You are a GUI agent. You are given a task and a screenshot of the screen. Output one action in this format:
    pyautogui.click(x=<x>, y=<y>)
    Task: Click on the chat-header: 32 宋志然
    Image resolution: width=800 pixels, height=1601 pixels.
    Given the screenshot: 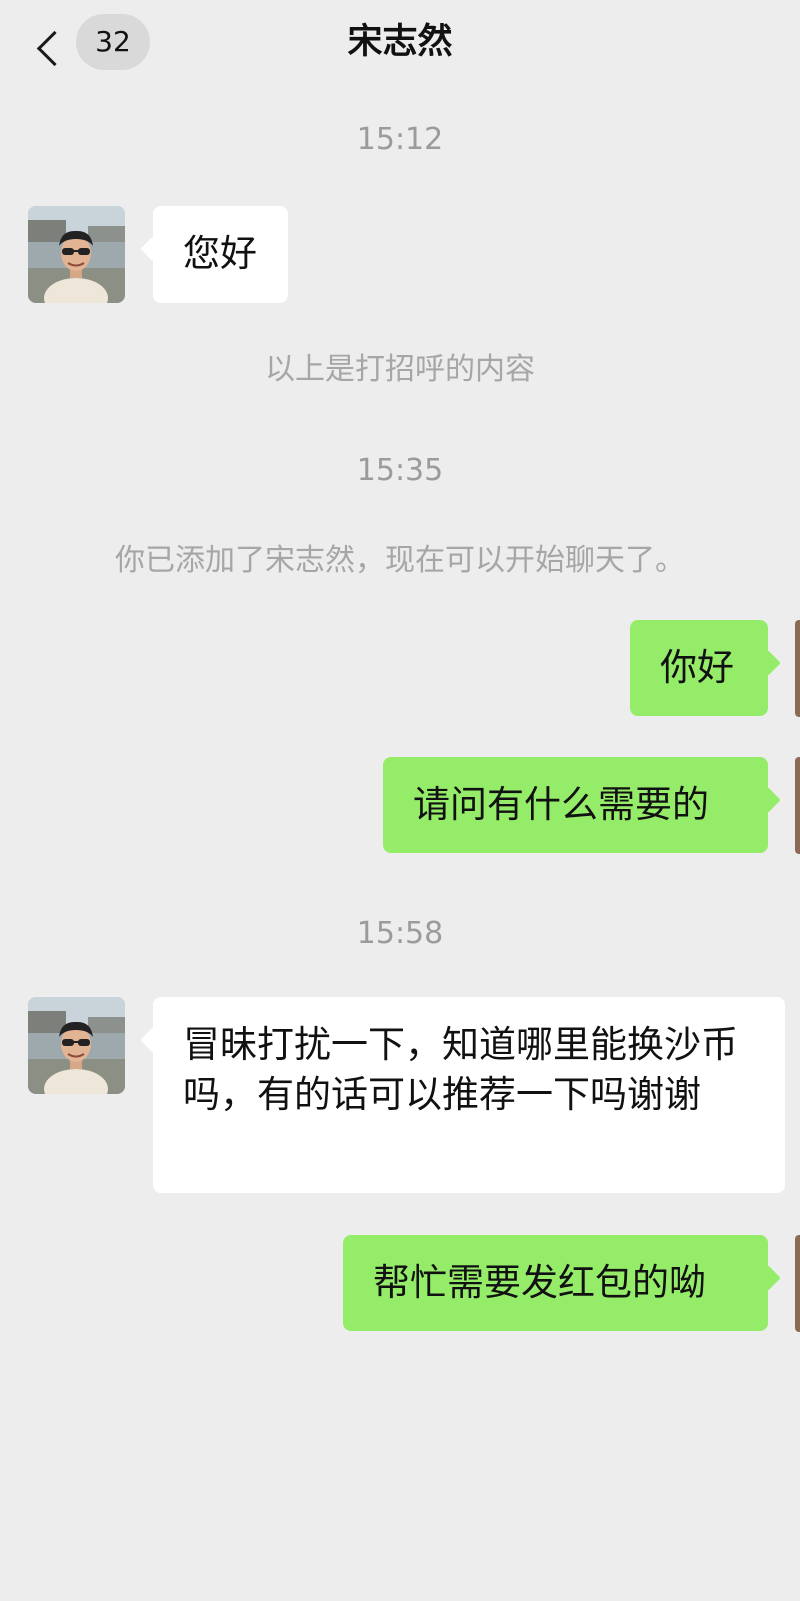 What is the action you would take?
    pyautogui.click(x=400, y=42)
    